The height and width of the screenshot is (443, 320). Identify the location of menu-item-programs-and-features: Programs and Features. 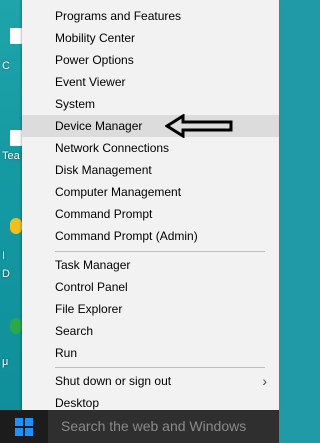
(150, 16).